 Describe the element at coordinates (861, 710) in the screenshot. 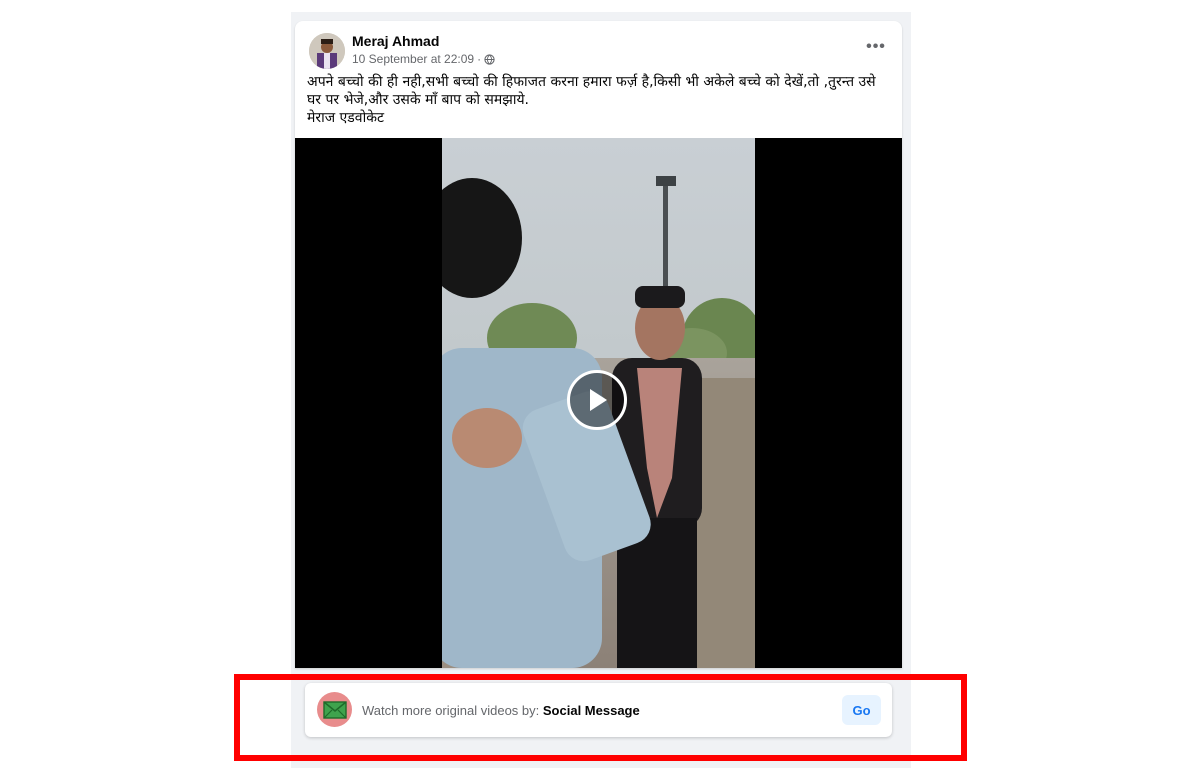

I see `go-button: Go` at that location.